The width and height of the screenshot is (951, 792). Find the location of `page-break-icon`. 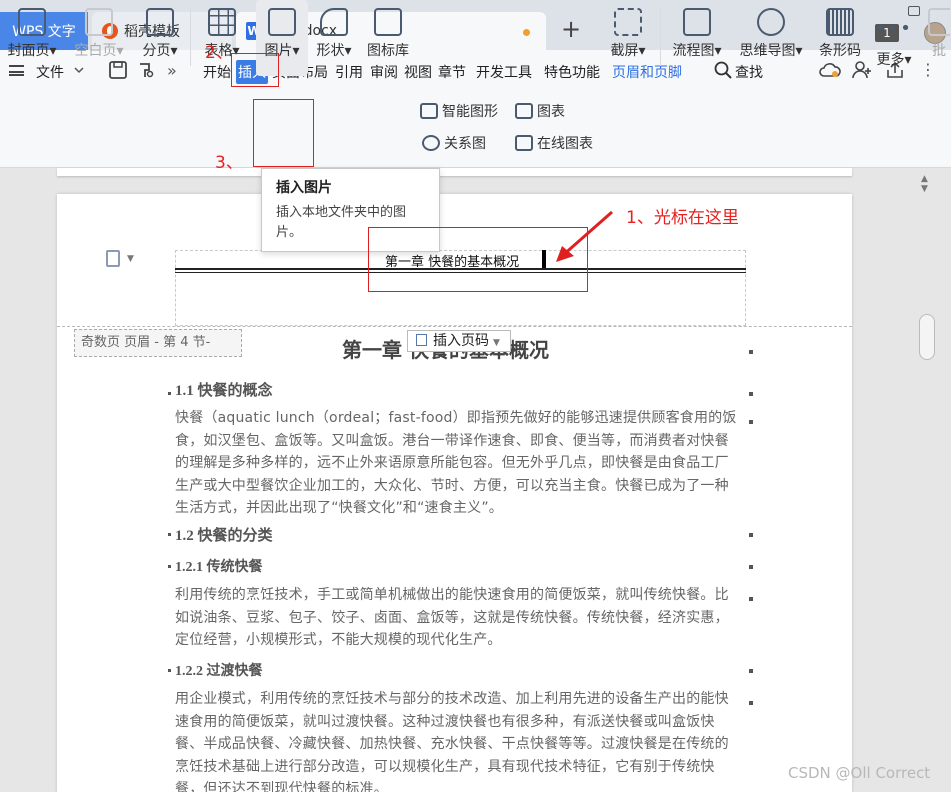

page-break-icon is located at coordinates (160, 22).